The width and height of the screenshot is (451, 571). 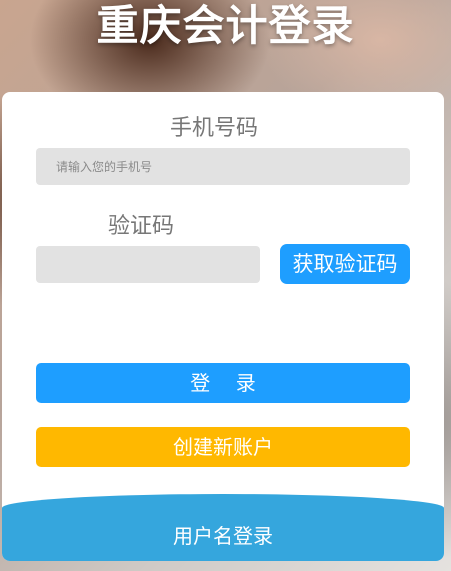 What do you see at coordinates (225, 25) in the screenshot?
I see `page-title: 重庆会计登录` at bounding box center [225, 25].